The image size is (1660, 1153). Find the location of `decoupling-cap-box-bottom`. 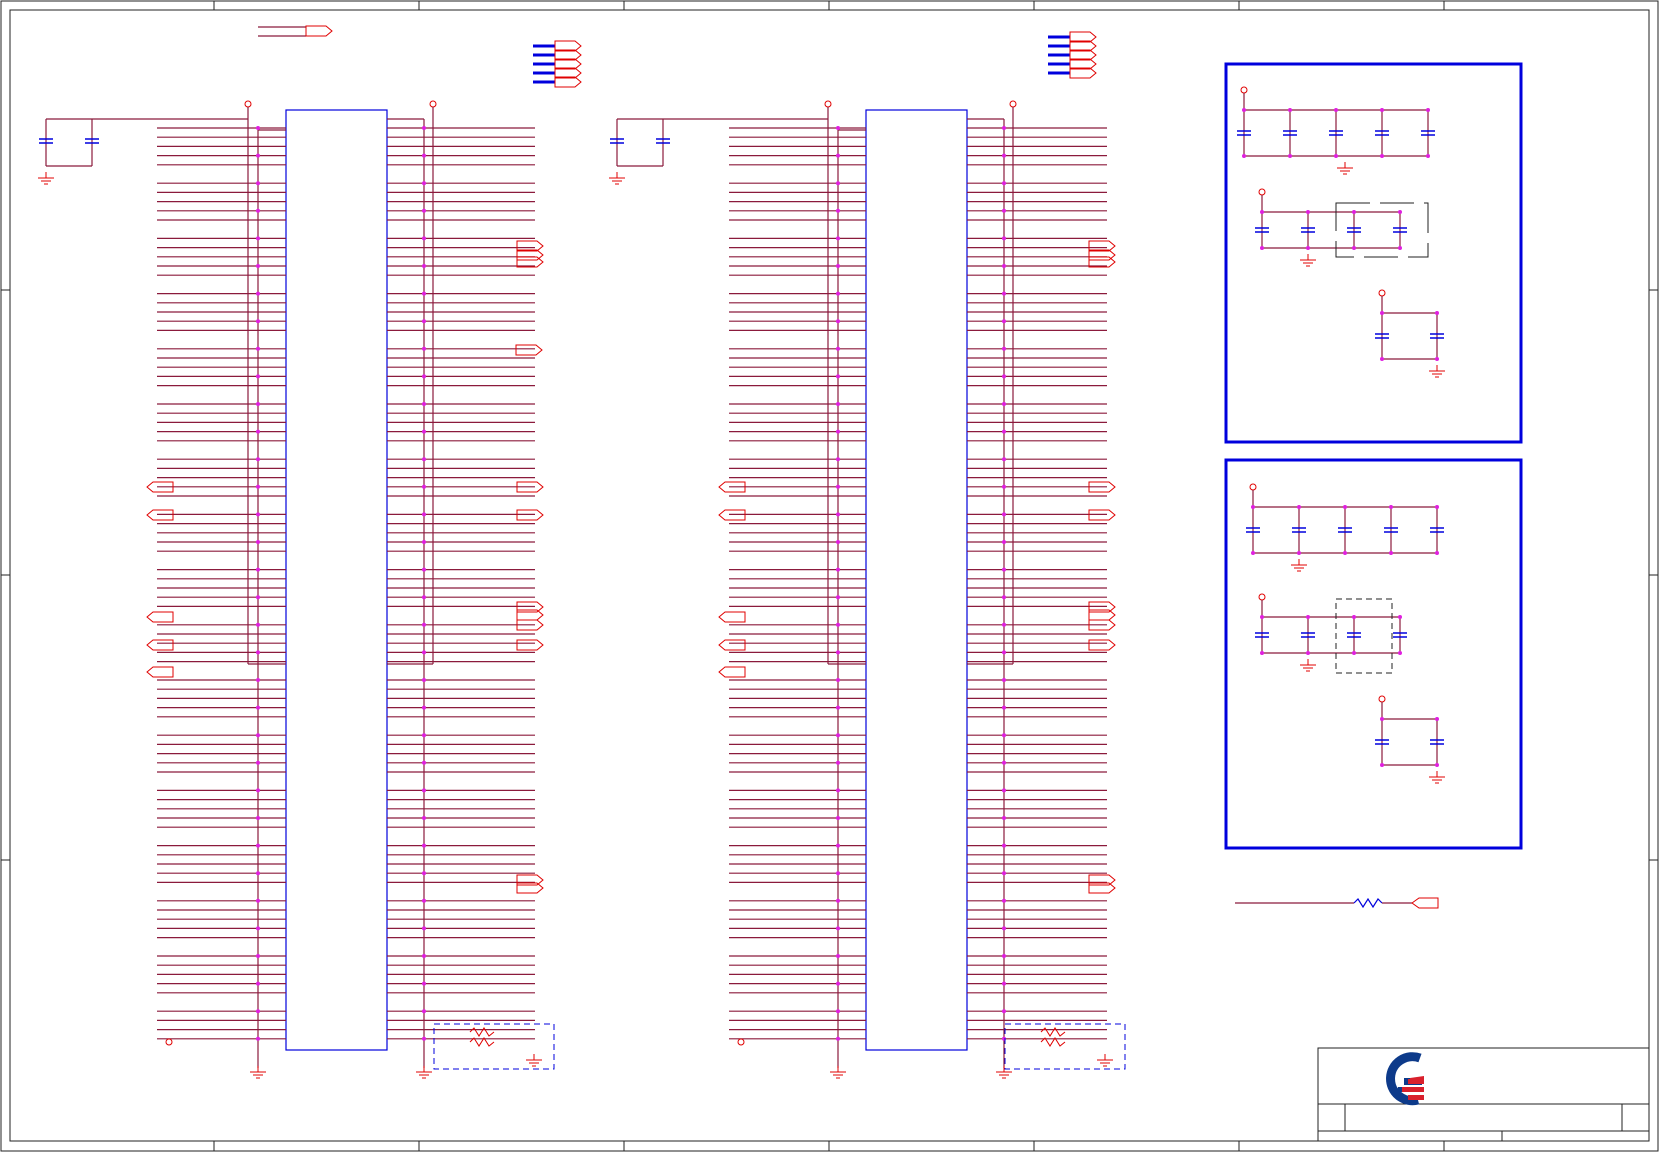

decoupling-cap-box-bottom is located at coordinates (1373, 654).